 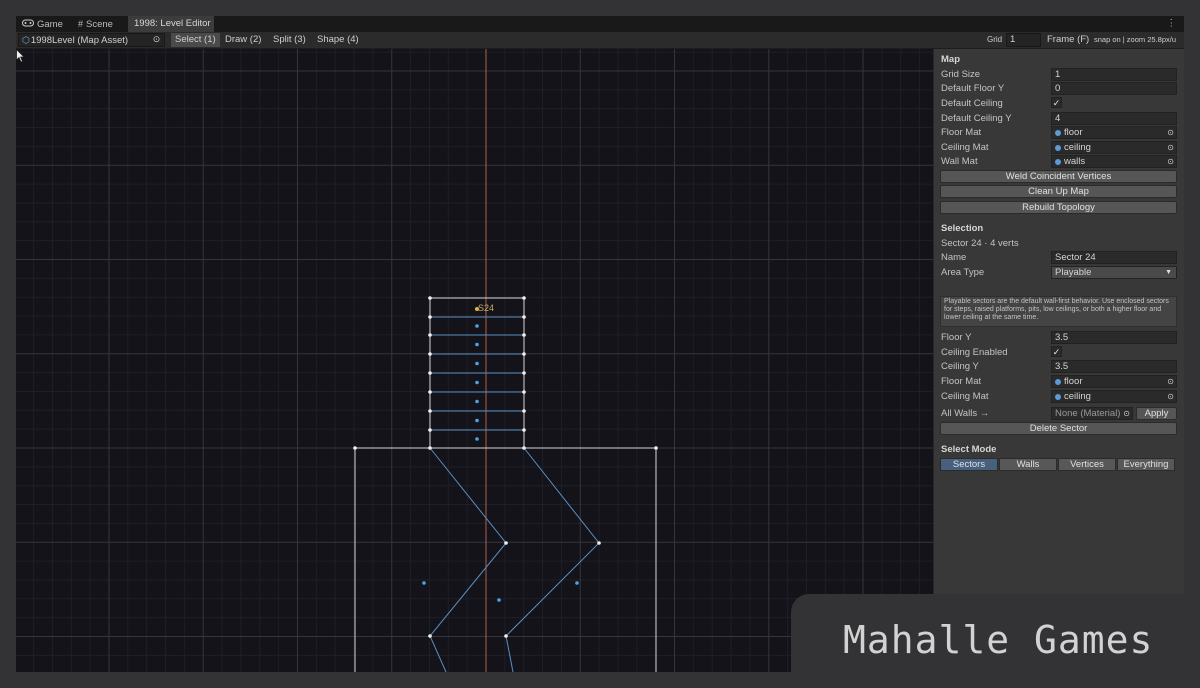 I want to click on sector-floor-mat-field: floor ⊙, so click(x=1114, y=381).